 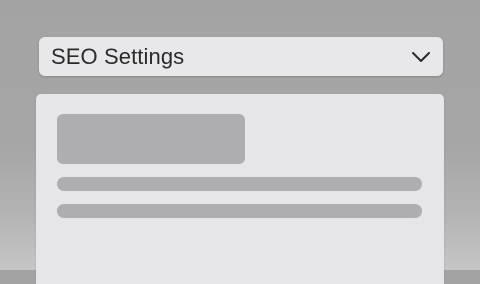 I want to click on dropdown-label: SEO Settings, so click(x=118, y=56).